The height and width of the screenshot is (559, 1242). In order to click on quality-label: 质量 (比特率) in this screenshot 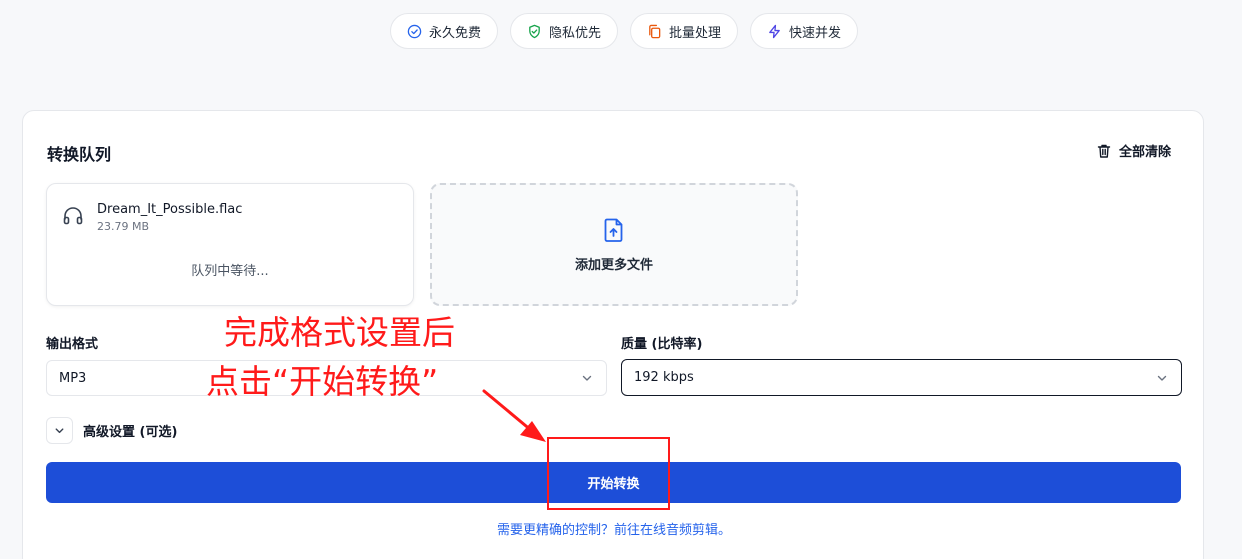, I will do `click(662, 344)`.